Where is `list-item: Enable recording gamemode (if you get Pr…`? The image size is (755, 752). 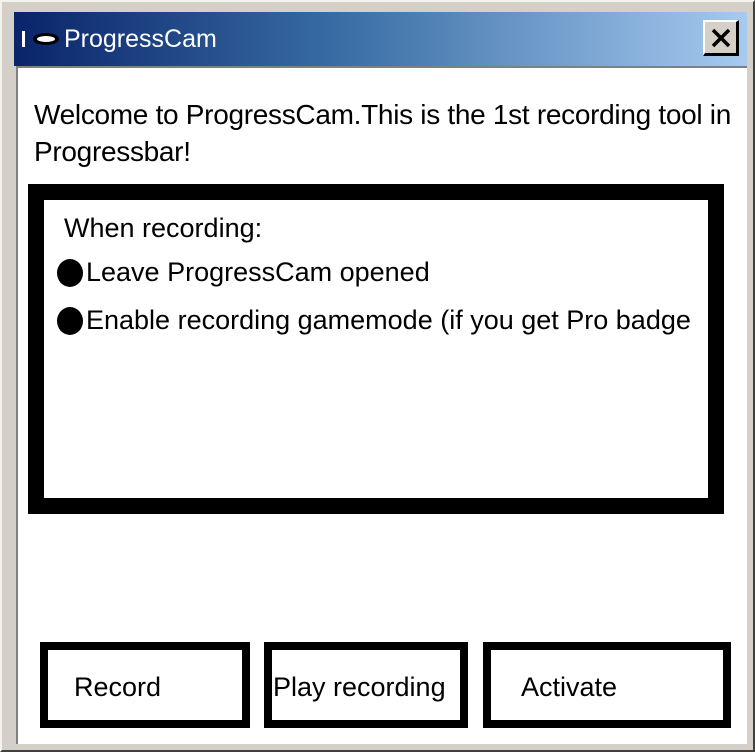 list-item: Enable recording gamemode (if you get Pr… is located at coordinates (377, 320).